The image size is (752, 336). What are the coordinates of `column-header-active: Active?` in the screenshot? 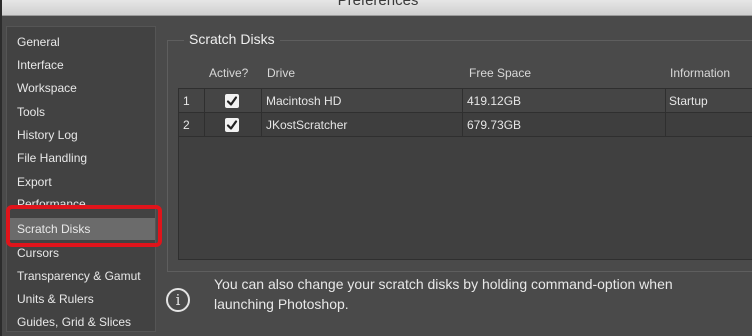 It's located at (228, 73).